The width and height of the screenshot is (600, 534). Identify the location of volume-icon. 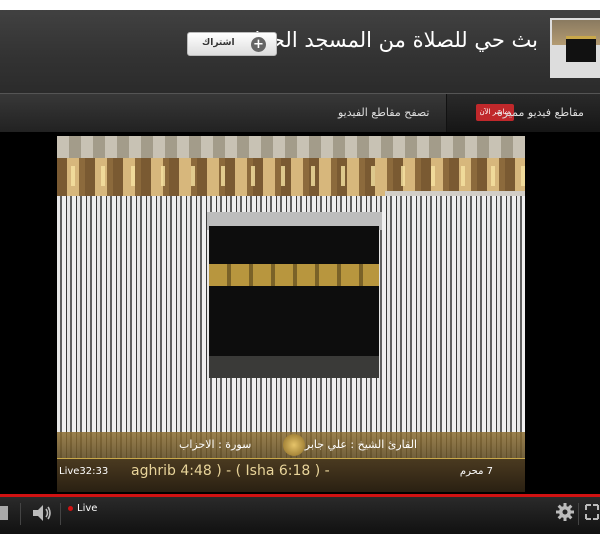
(43, 513).